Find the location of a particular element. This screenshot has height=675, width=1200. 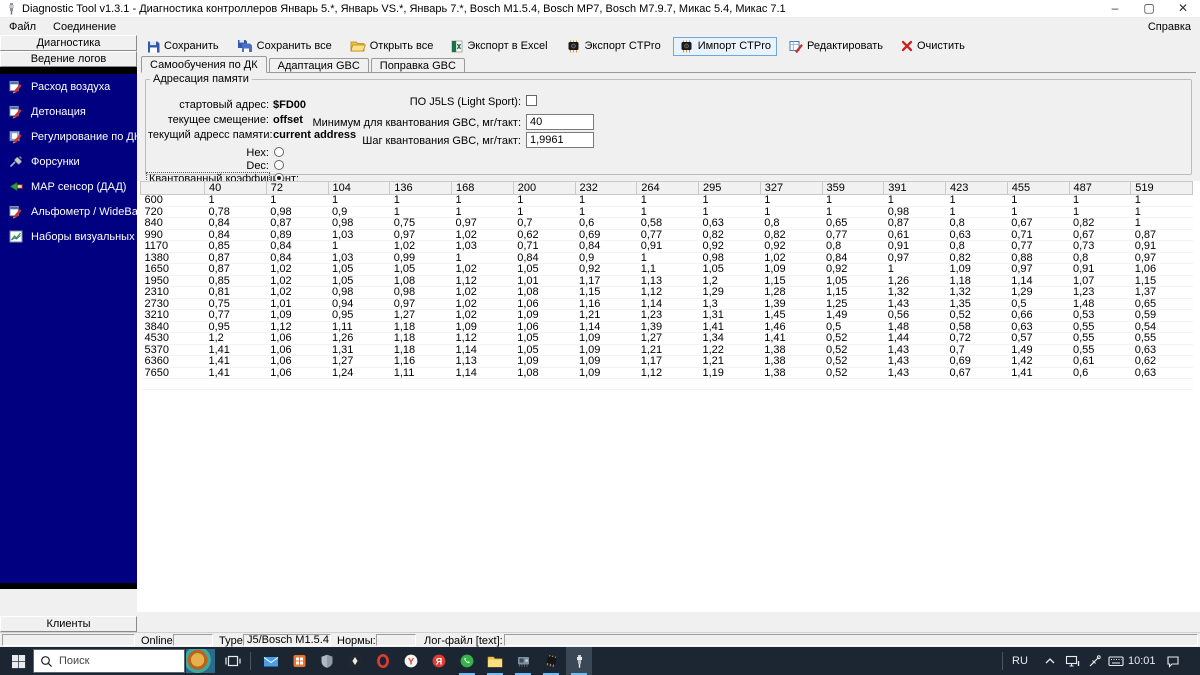

row-label: 990 is located at coordinates (172, 235).